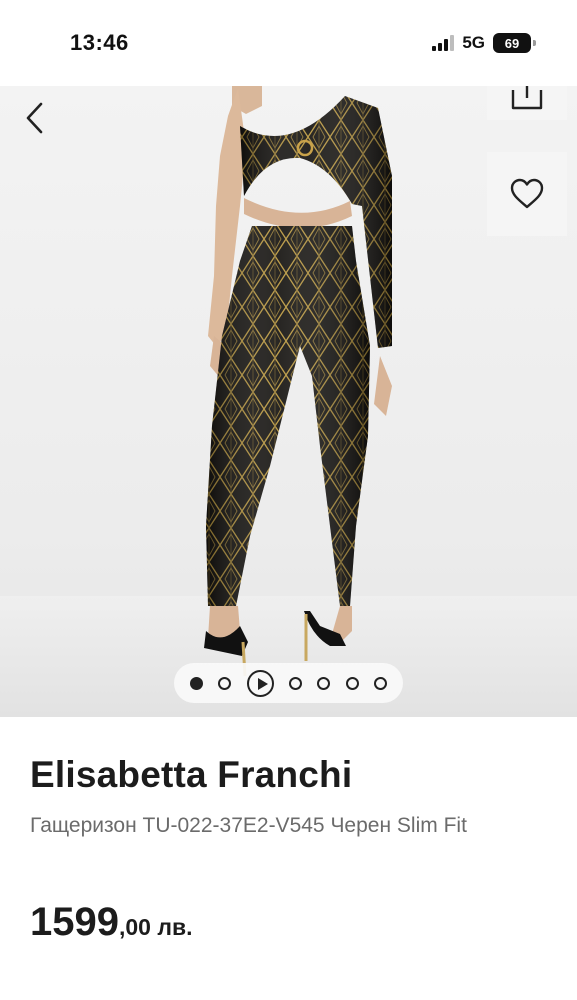 The height and width of the screenshot is (1000, 577). I want to click on gallery-pagination, so click(288, 683).